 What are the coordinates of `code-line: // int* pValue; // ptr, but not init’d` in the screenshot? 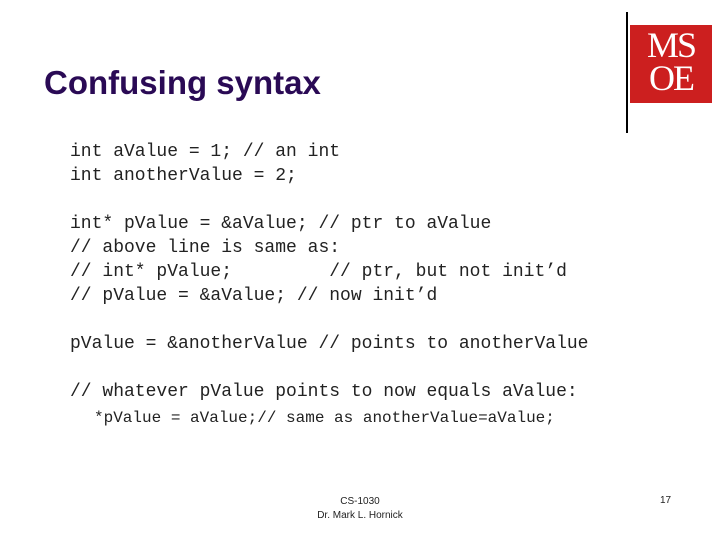 It's located at (318, 272).